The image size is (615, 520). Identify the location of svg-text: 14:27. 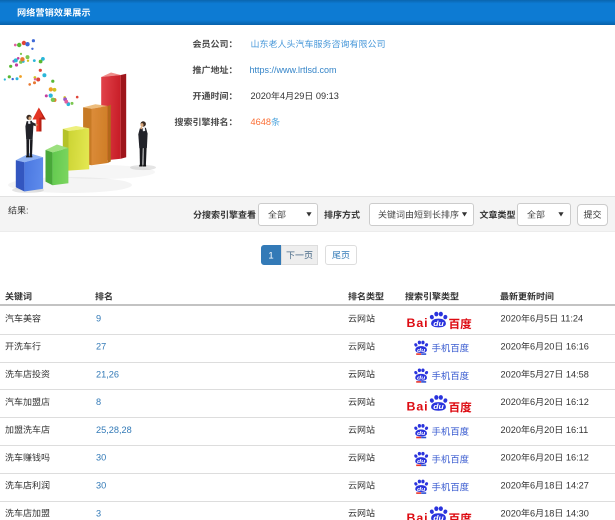
(577, 486).